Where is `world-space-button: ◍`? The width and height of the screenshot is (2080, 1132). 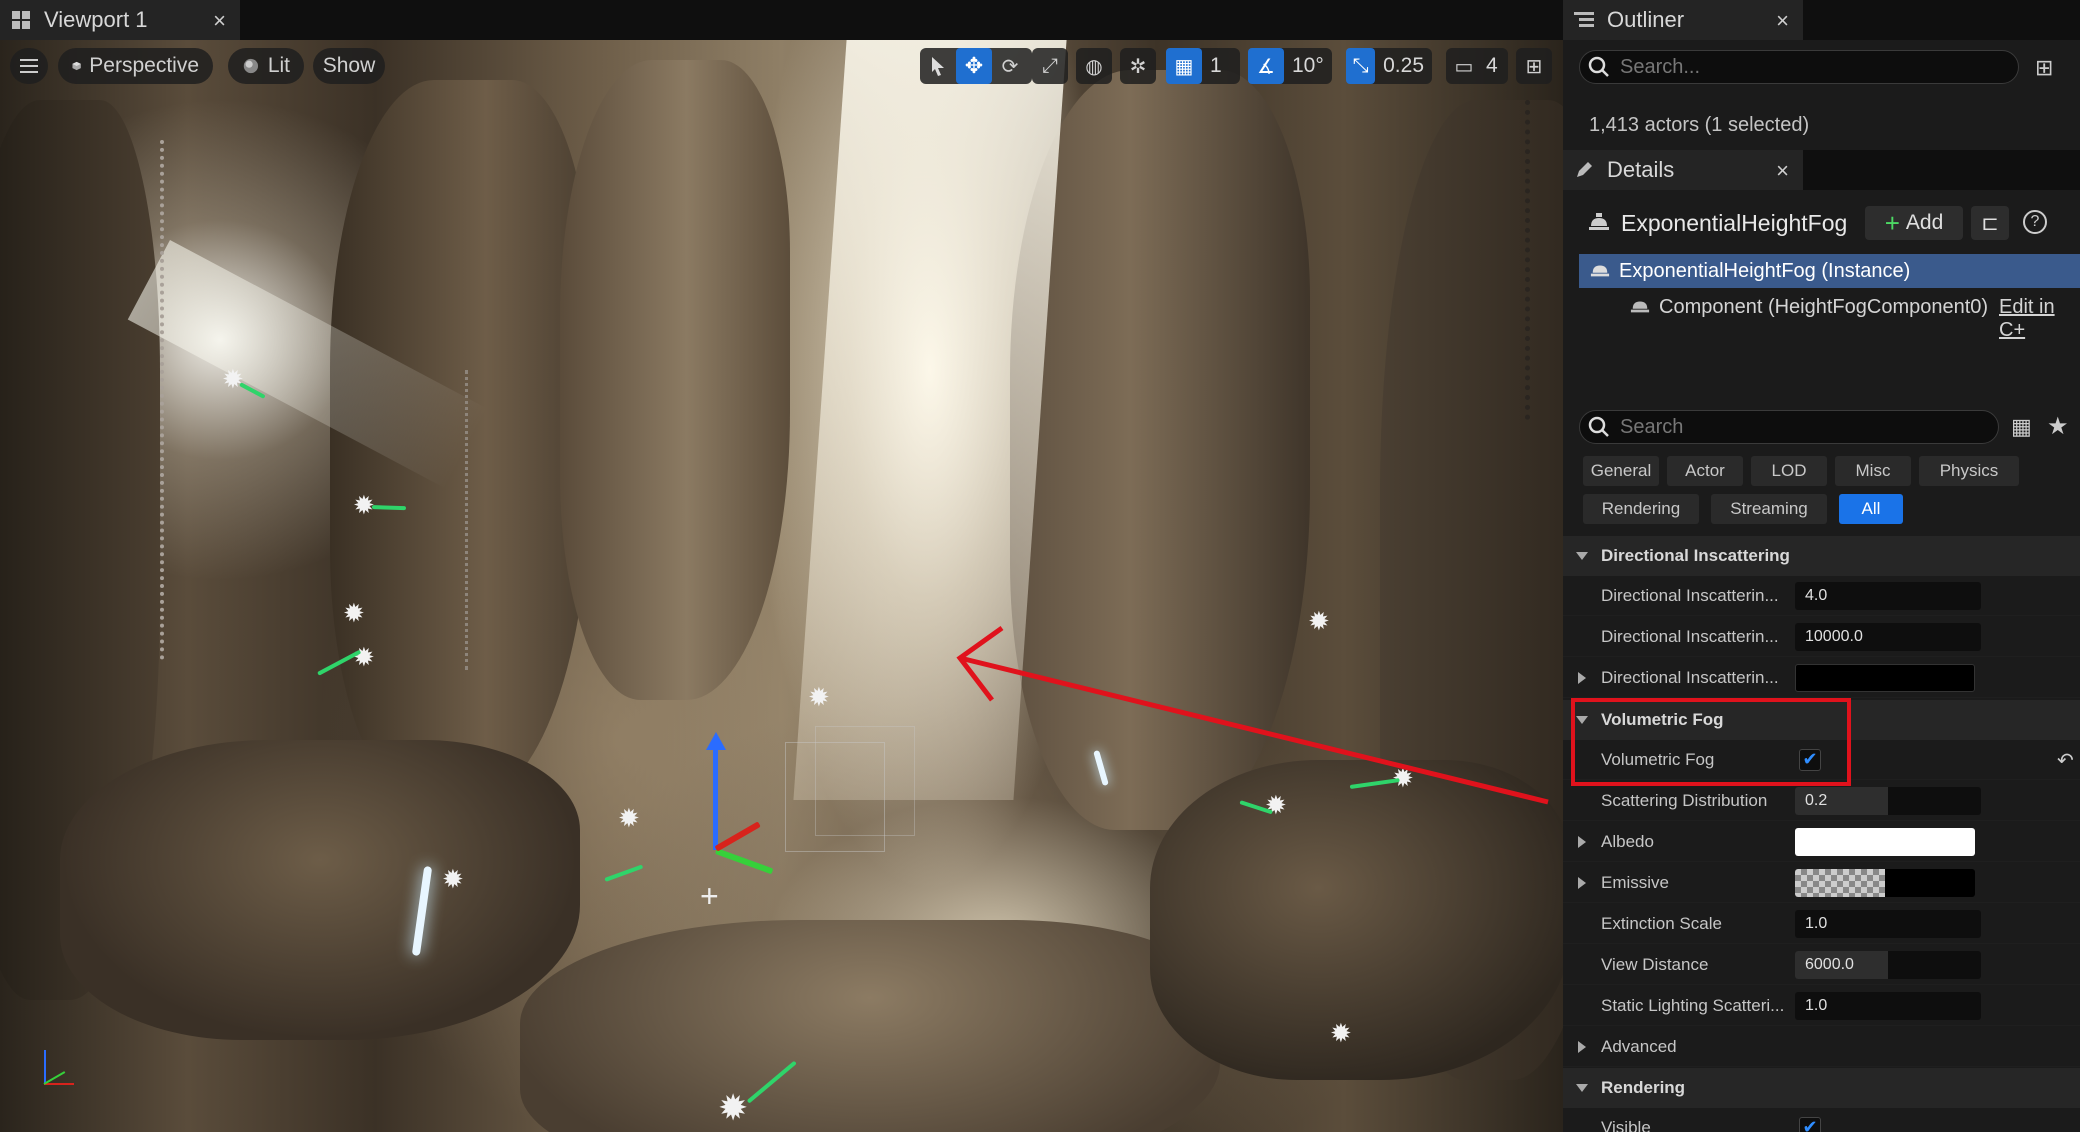
world-space-button: ◍ is located at coordinates (1094, 66).